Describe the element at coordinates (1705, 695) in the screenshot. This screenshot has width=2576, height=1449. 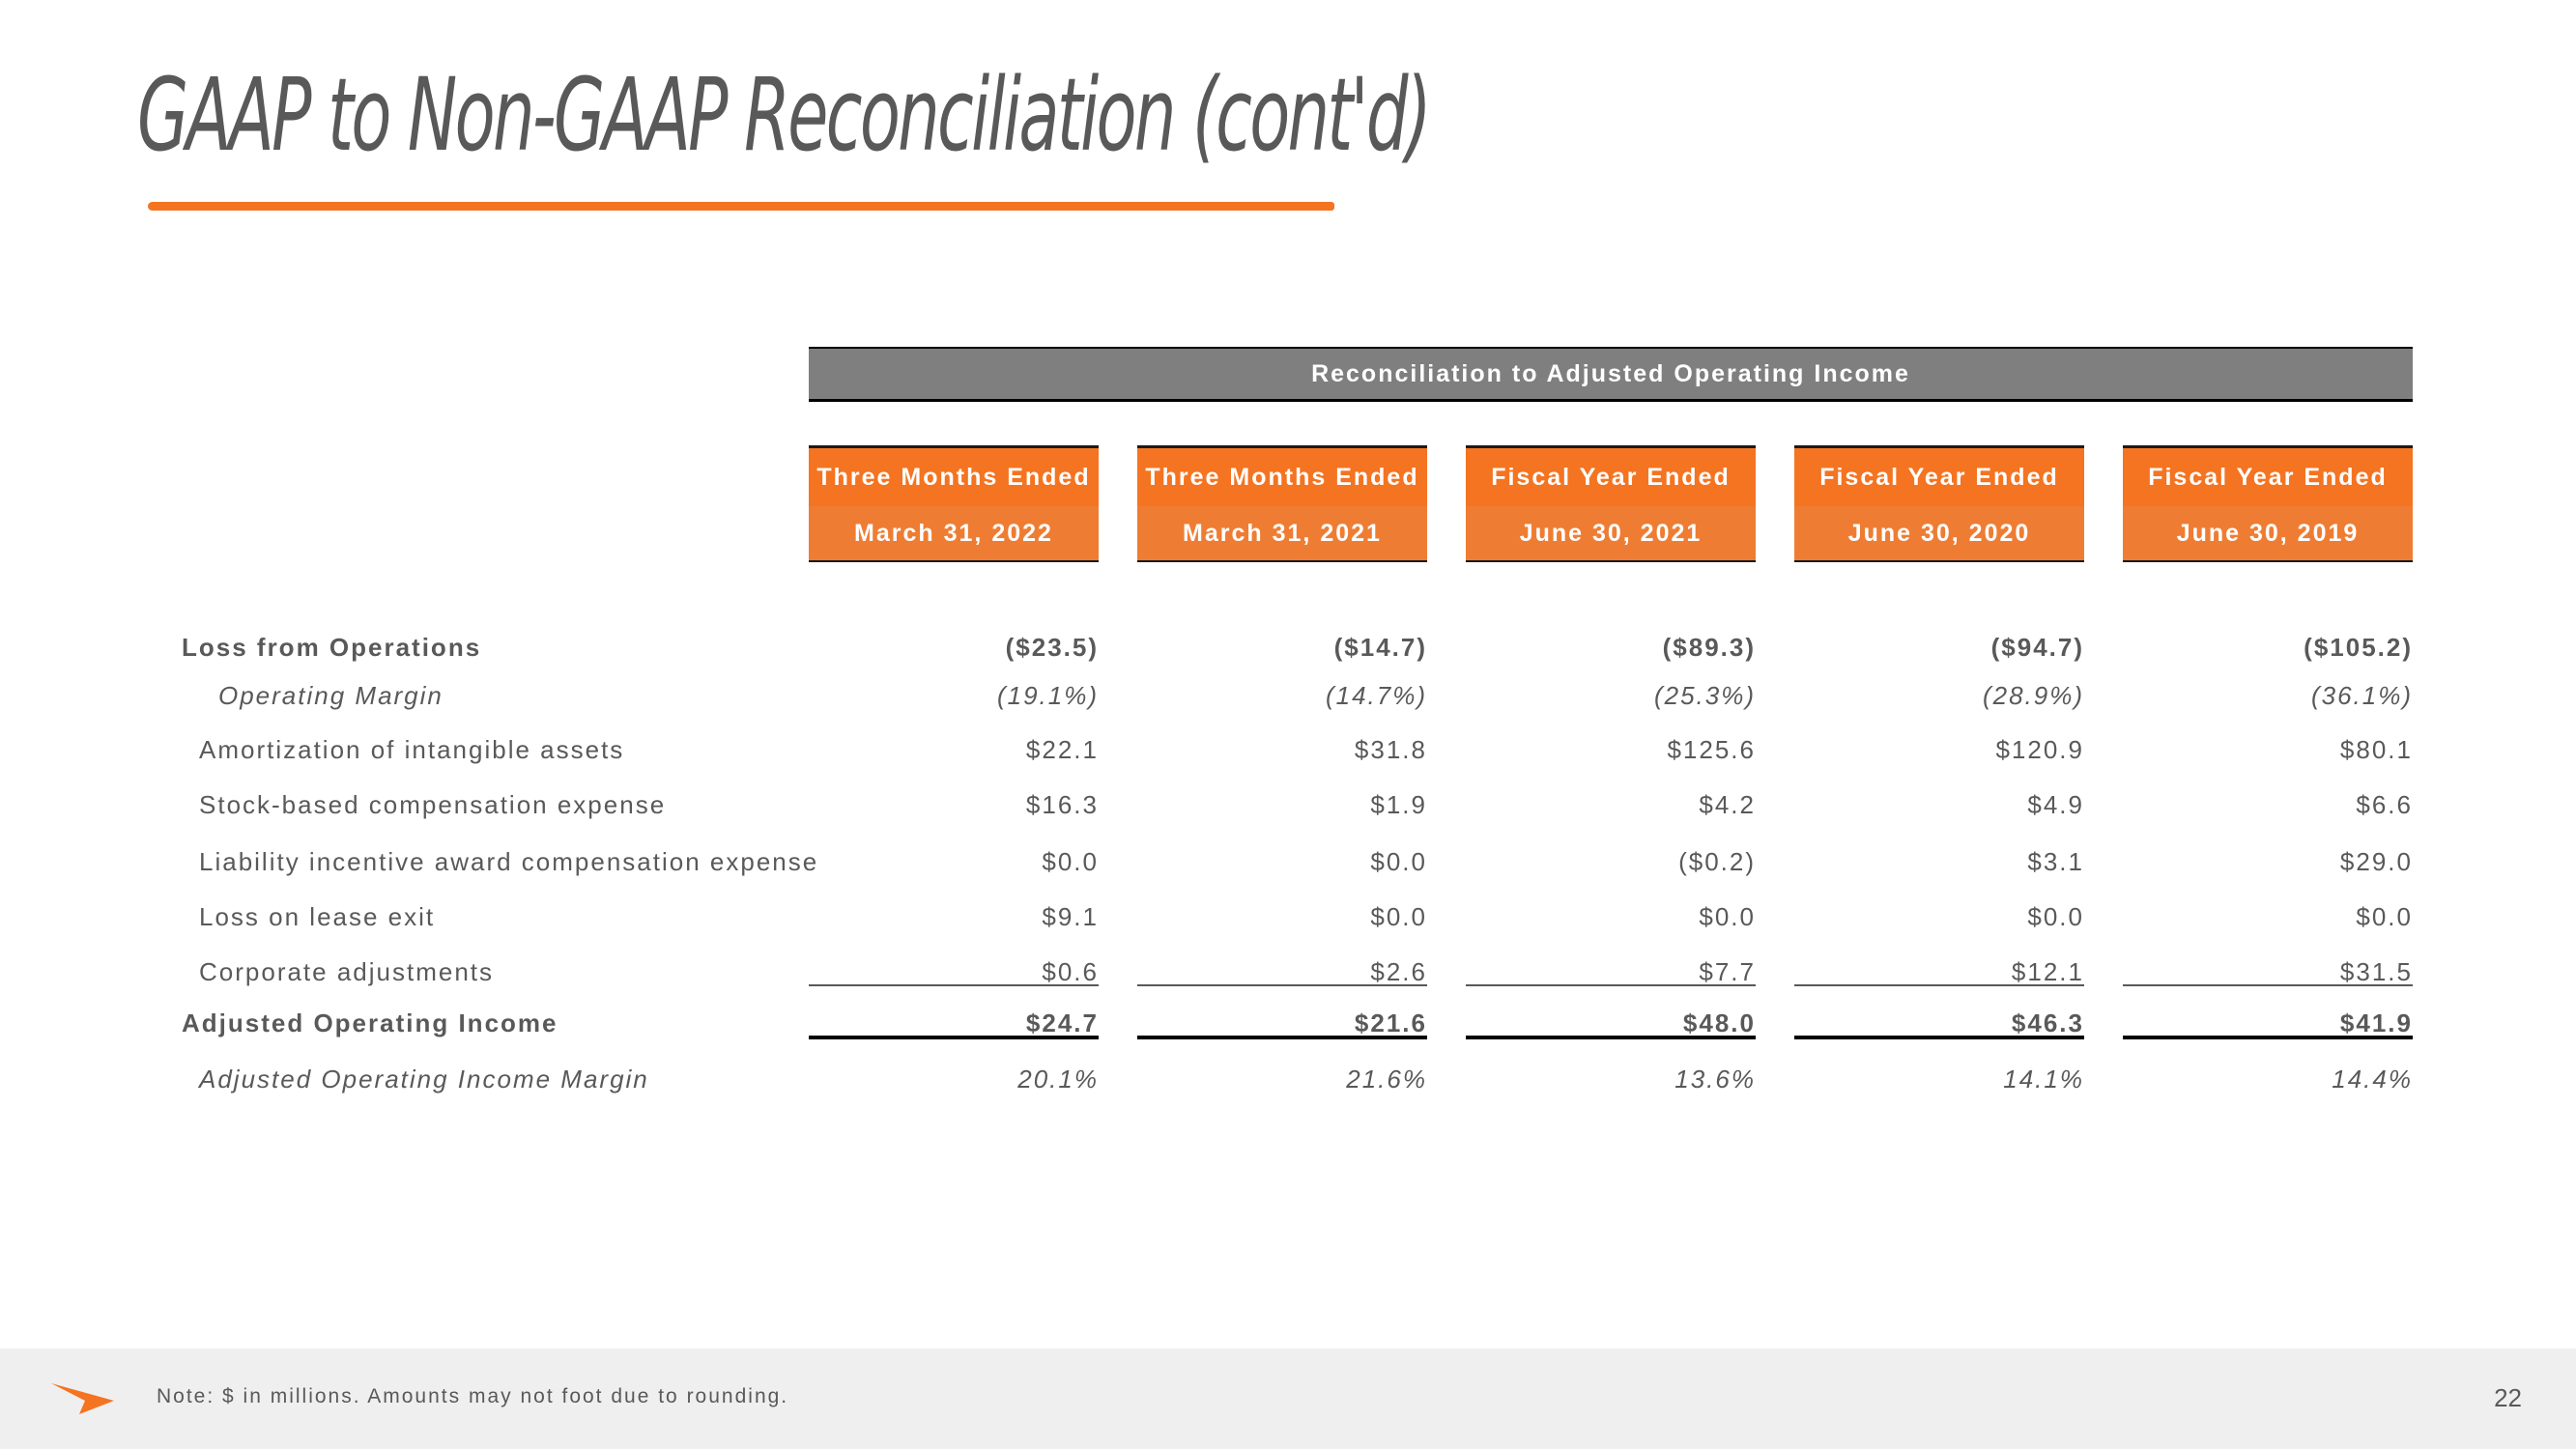
I see `table-cell: (25.3%)` at that location.